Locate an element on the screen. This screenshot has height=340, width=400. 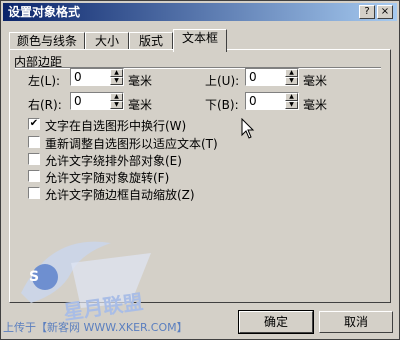
upload-caption: 上传于【新客网 WWW.XKER.COM】 is located at coordinates (95, 327).